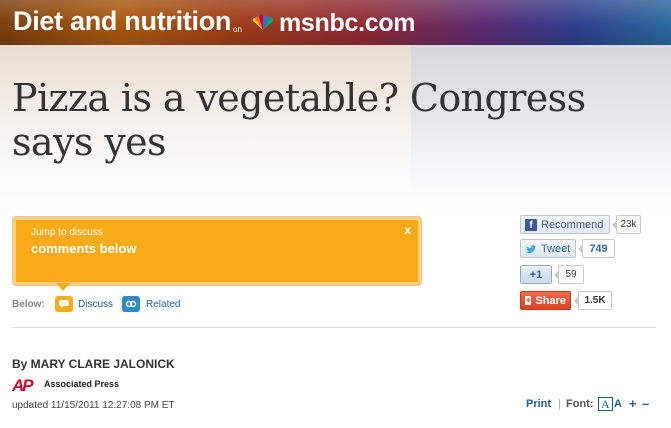 The height and width of the screenshot is (428, 671). I want to click on headline-line-2: says yes, so click(89, 142).